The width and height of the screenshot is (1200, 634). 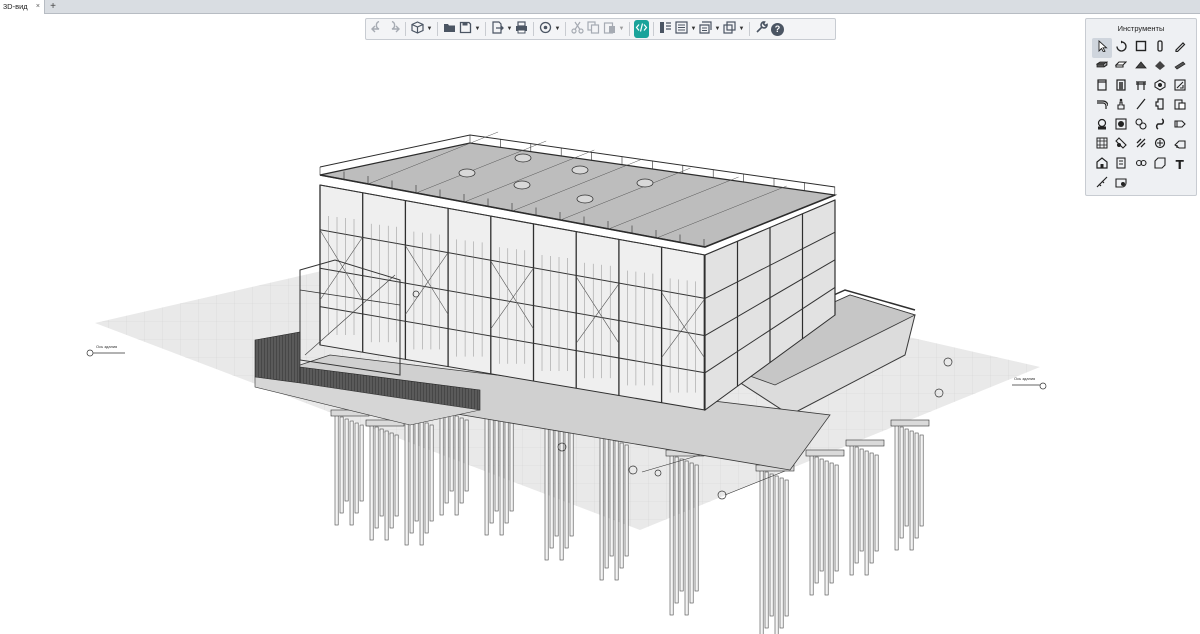 What do you see at coordinates (1161, 107) in the screenshot?
I see `tool-fitting` at bounding box center [1161, 107].